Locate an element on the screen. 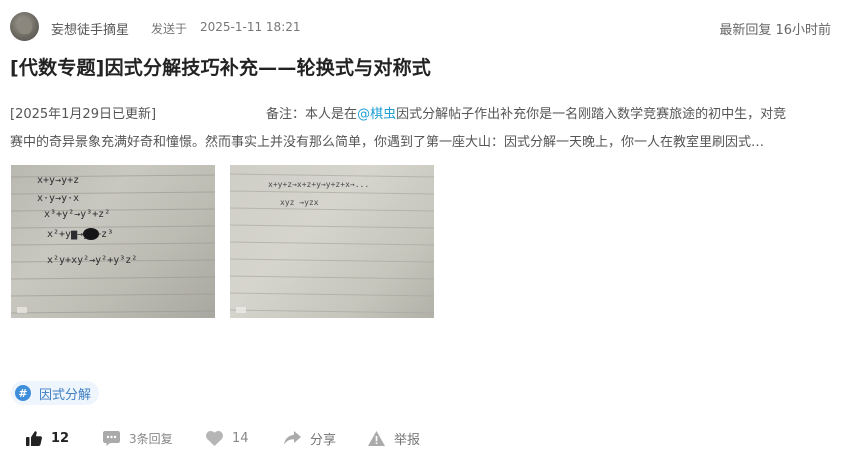  heart-icon is located at coordinates (214, 438).